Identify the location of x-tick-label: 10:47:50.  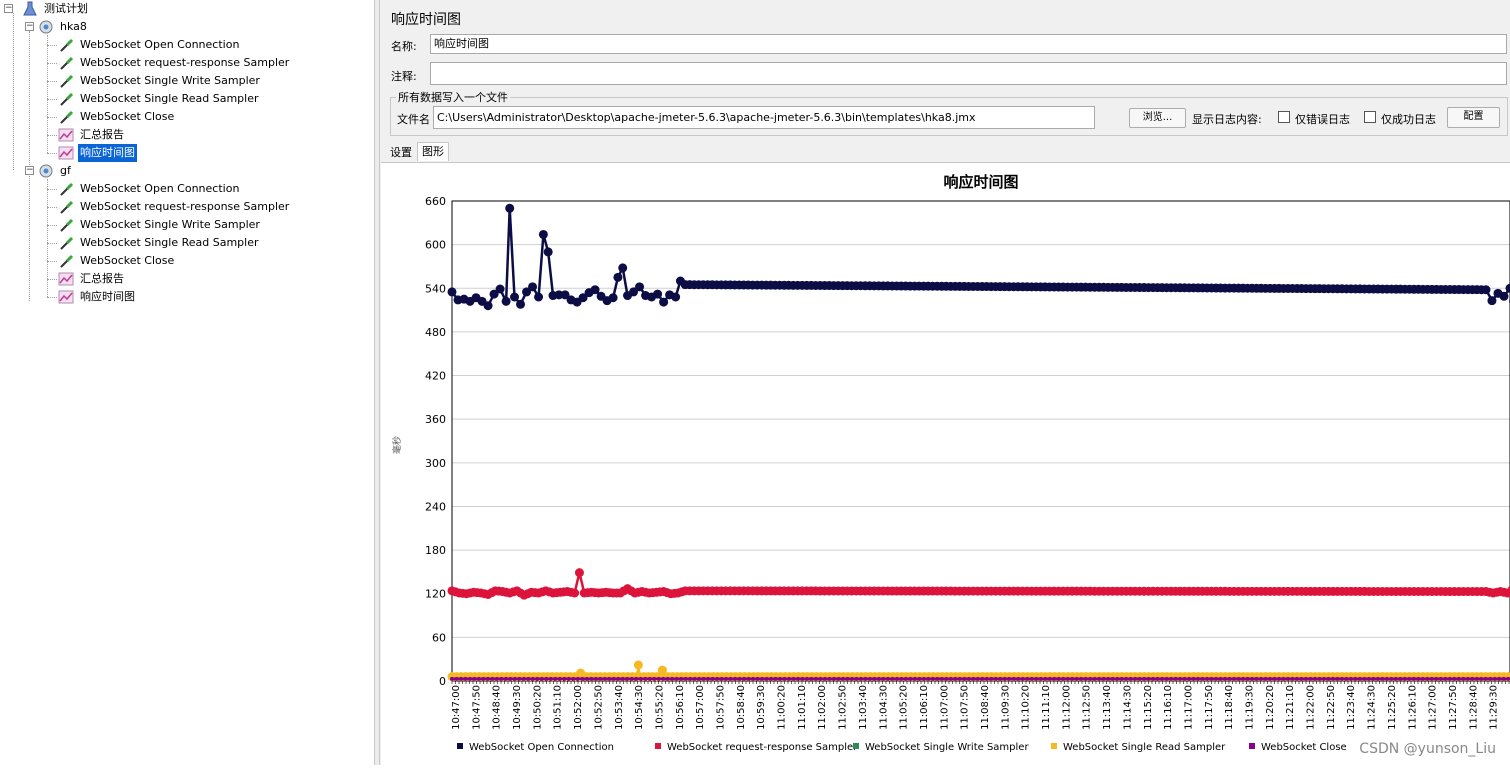
(476, 707).